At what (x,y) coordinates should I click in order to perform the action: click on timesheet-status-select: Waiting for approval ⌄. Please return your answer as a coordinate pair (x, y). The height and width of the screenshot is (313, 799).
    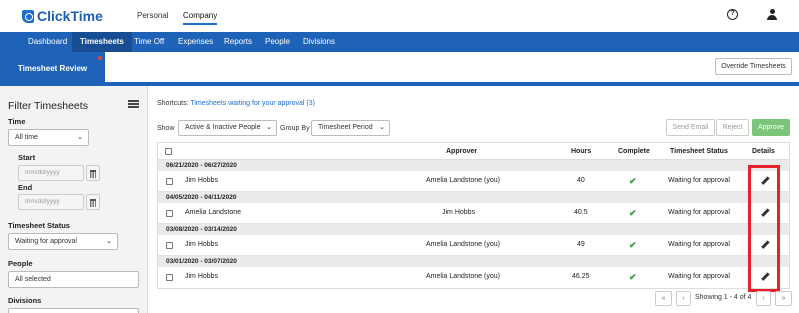
    Looking at the image, I should click on (63, 241).